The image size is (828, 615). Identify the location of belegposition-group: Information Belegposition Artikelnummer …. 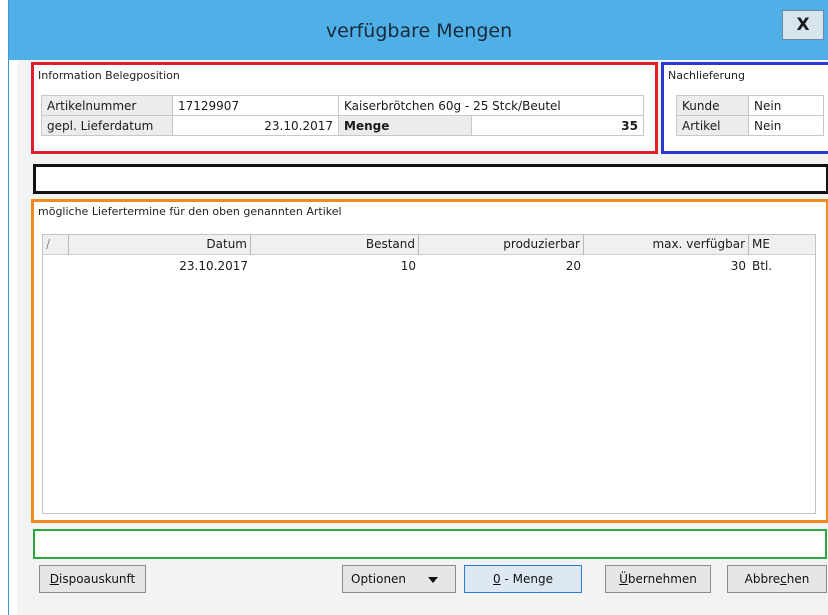
(344, 108).